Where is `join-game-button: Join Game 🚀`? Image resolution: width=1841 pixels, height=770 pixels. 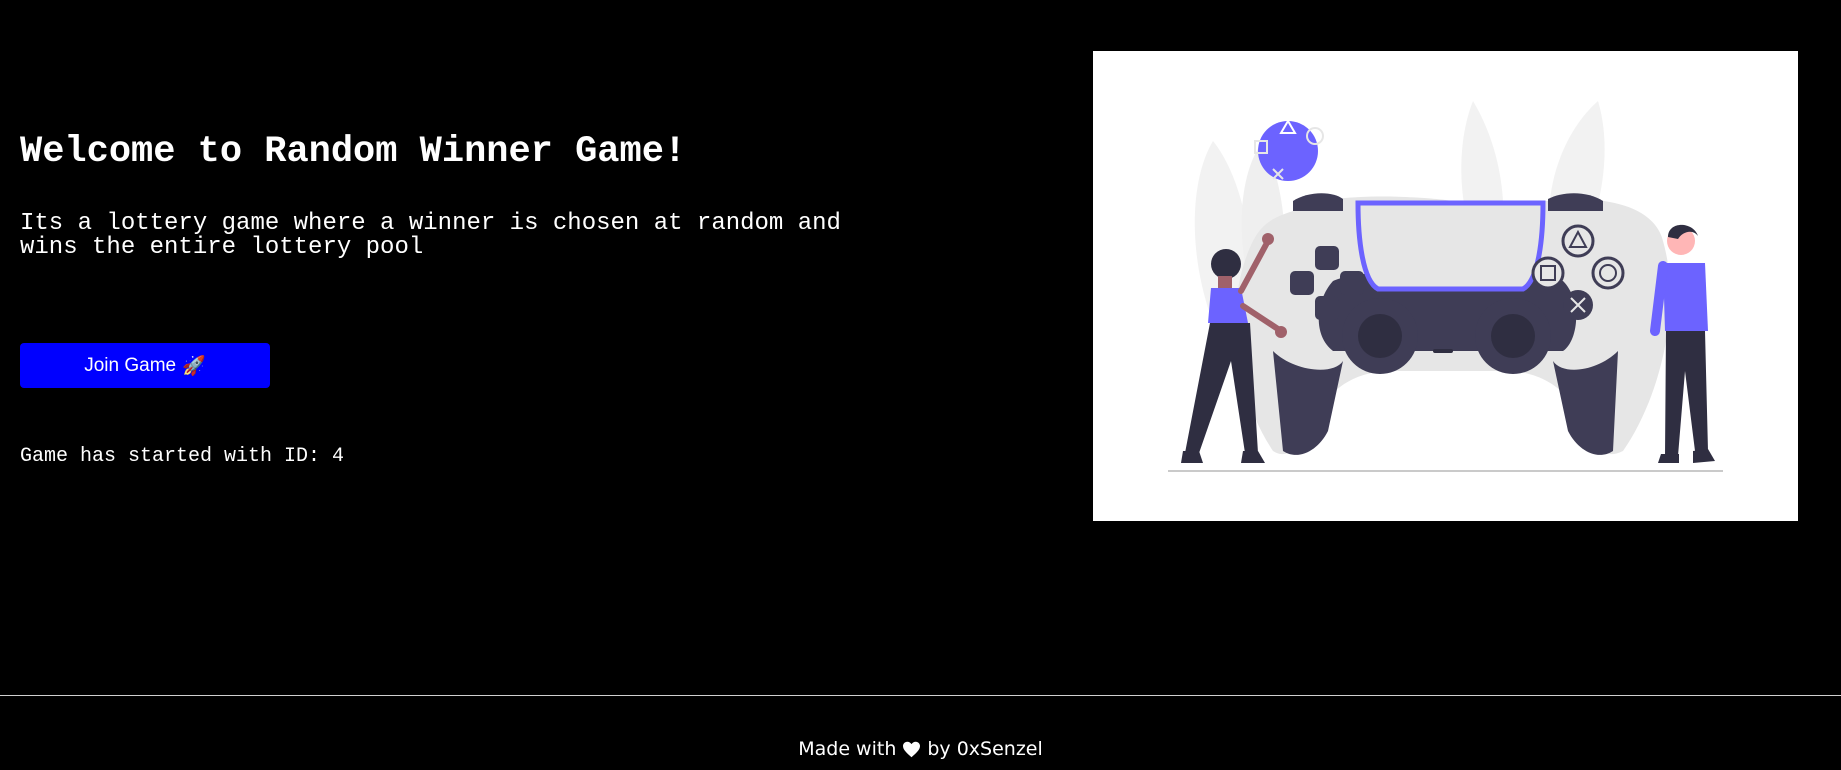 join-game-button: Join Game 🚀 is located at coordinates (145, 365).